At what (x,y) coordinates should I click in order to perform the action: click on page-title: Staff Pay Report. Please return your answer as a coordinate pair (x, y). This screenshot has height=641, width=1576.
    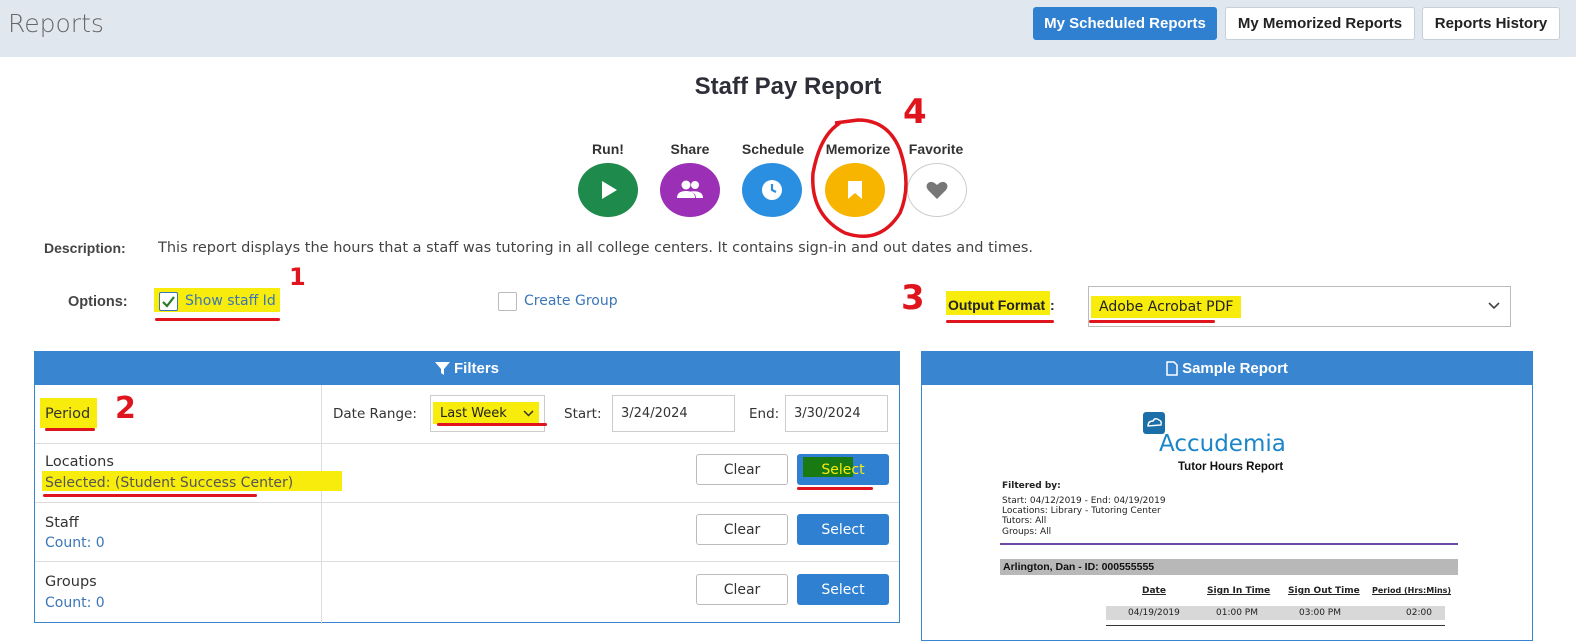
    Looking at the image, I should click on (788, 86).